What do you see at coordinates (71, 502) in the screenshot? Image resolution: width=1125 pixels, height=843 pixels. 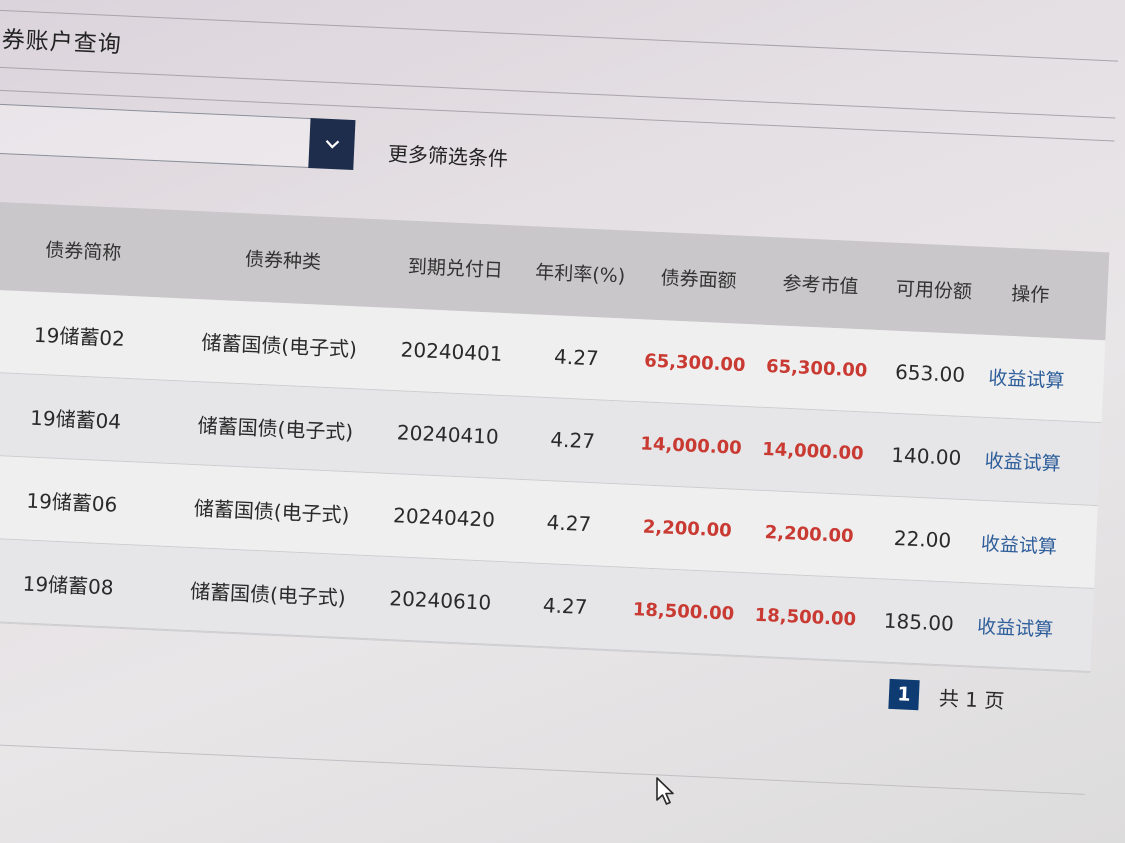 I see `bond-name-cell: 19储蓄06` at bounding box center [71, 502].